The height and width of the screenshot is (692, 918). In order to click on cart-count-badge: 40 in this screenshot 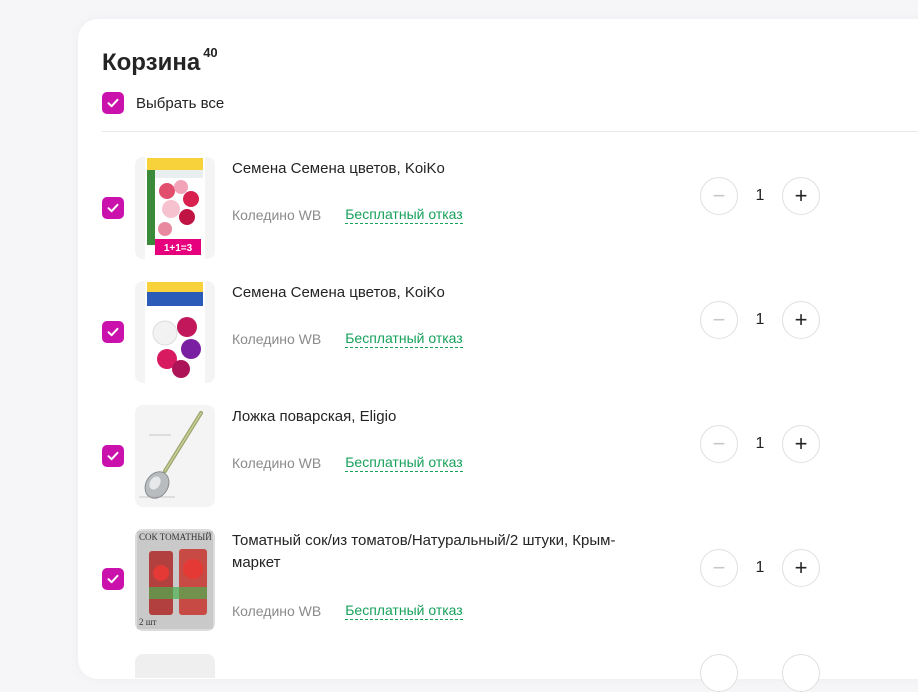, I will do `click(210, 52)`.